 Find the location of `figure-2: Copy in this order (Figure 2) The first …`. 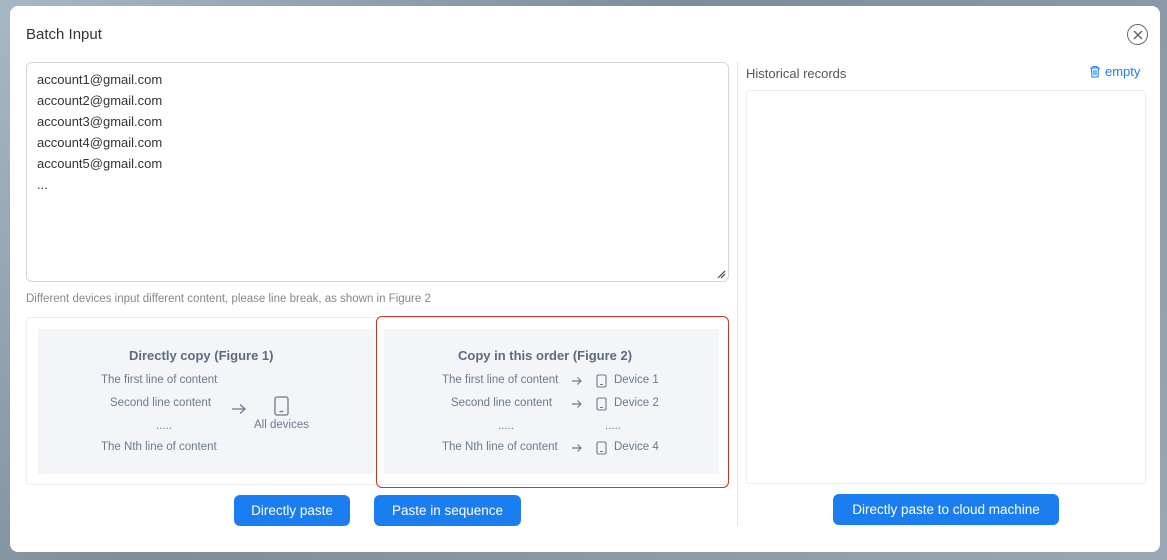

figure-2: Copy in this order (Figure 2) The first … is located at coordinates (551, 401).